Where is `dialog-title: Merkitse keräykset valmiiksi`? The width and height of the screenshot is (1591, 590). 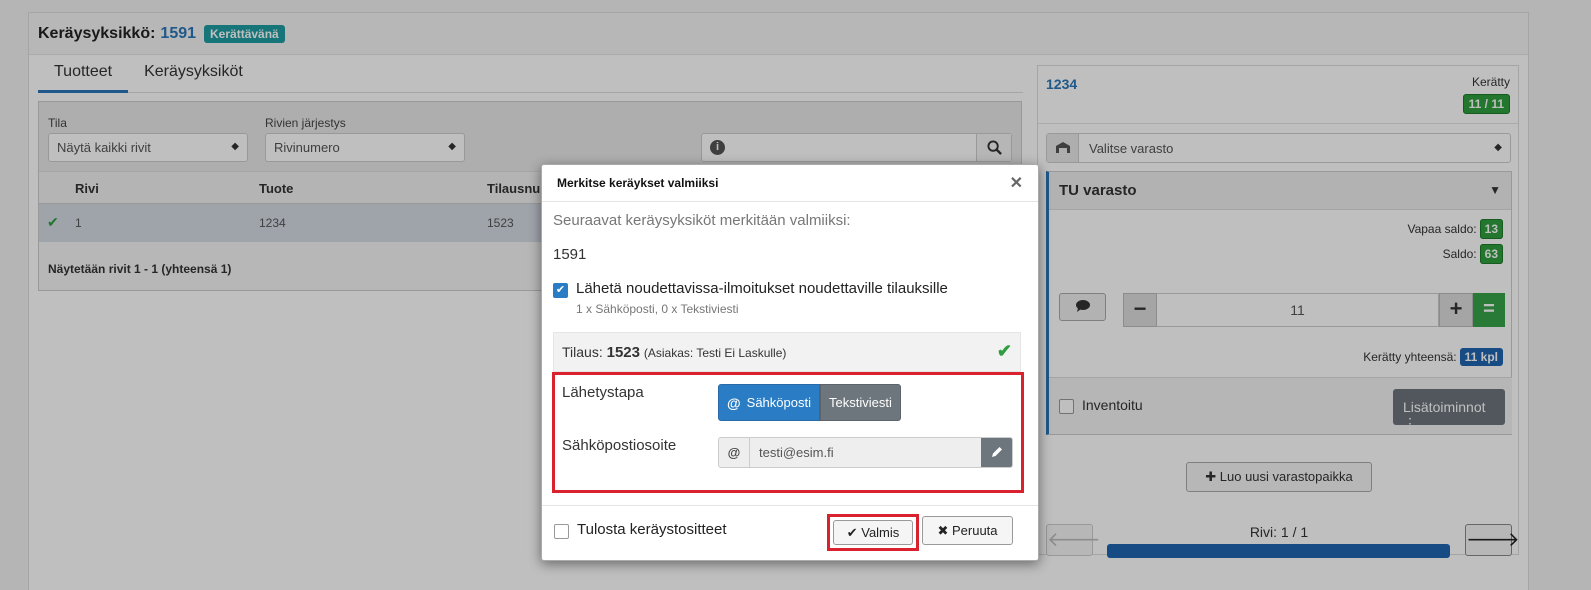
dialog-title: Merkitse keräykset valmiiksi is located at coordinates (638, 183).